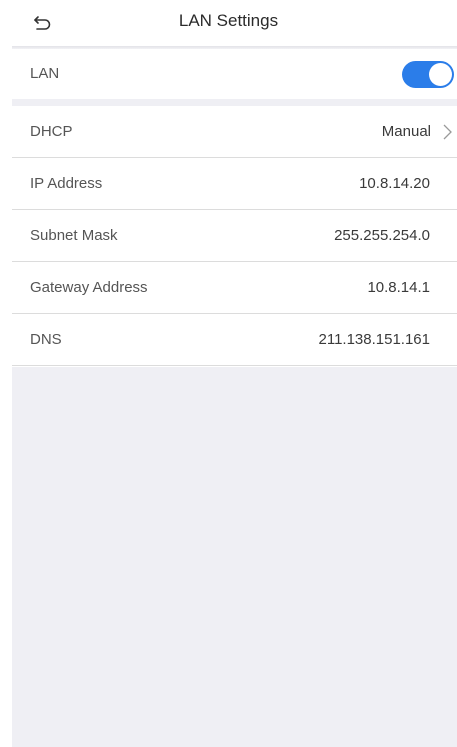 This screenshot has width=457, height=747. Describe the element at coordinates (440, 74) in the screenshot. I see `toggle-knob` at that location.